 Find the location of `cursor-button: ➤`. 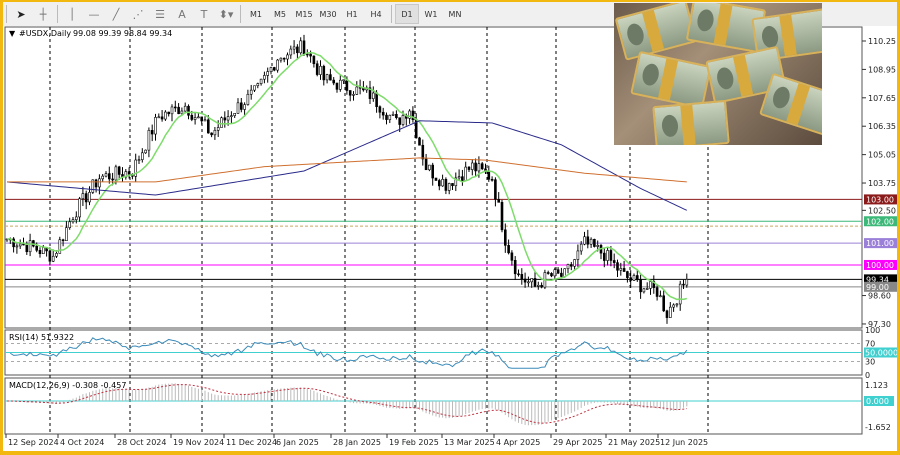

cursor-button: ➤ is located at coordinates (21, 14).